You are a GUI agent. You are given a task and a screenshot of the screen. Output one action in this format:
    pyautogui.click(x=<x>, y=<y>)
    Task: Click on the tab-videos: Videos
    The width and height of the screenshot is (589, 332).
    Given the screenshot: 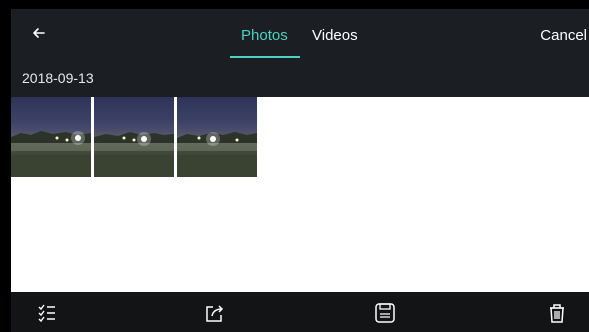 What is the action you would take?
    pyautogui.click(x=335, y=35)
    